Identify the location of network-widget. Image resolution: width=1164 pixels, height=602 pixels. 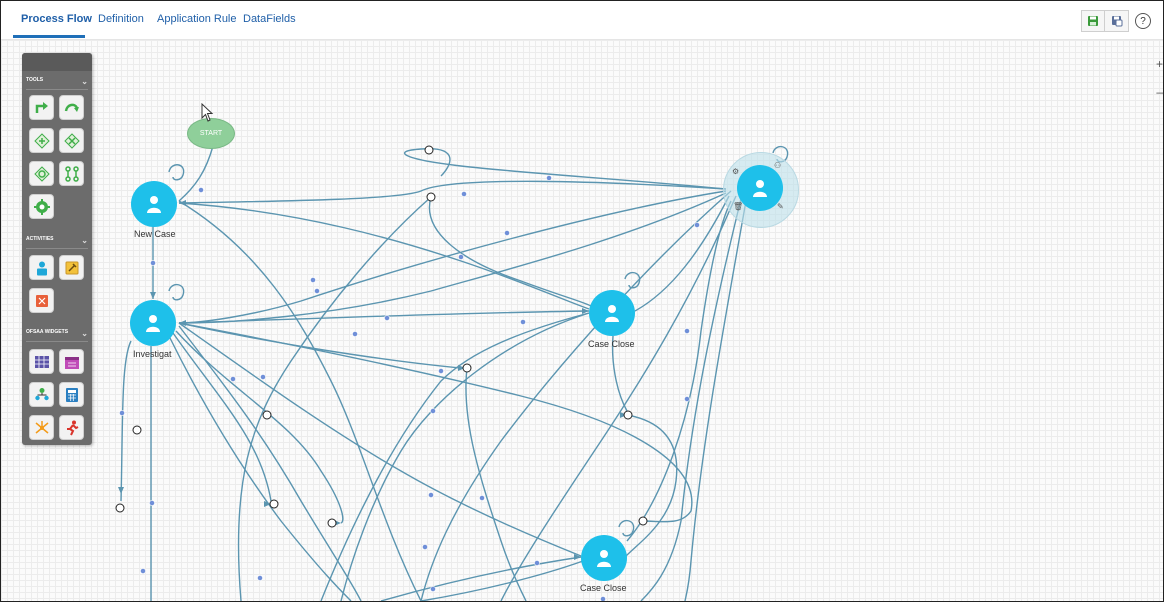
(41, 427).